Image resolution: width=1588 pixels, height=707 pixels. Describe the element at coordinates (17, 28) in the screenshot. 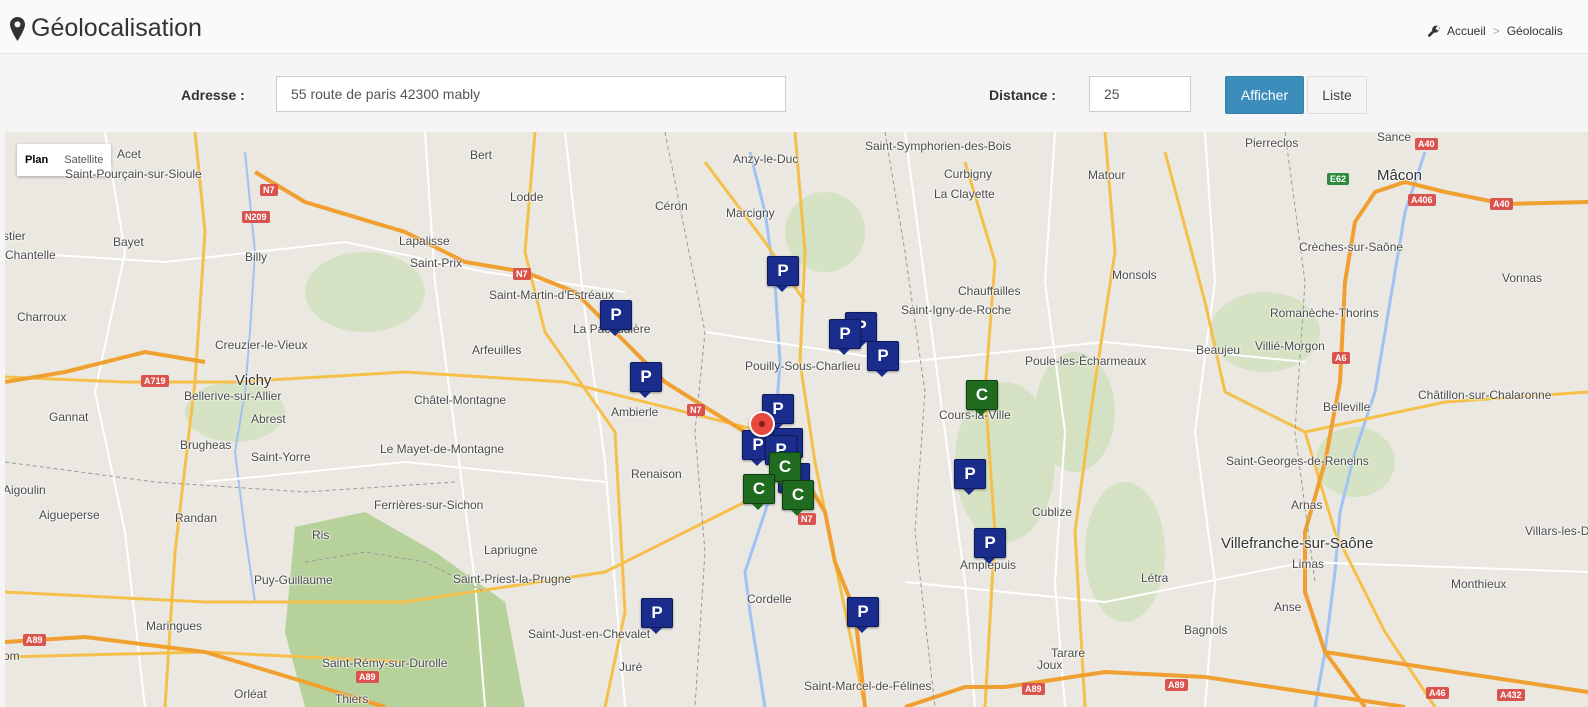

I see `map-marker-icon` at that location.